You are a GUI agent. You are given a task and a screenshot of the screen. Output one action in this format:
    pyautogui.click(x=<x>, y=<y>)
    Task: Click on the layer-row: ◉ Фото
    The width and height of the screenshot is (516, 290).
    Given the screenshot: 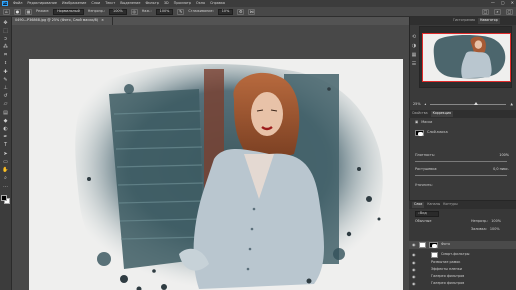 What is the action you would take?
    pyautogui.click(x=462, y=245)
    